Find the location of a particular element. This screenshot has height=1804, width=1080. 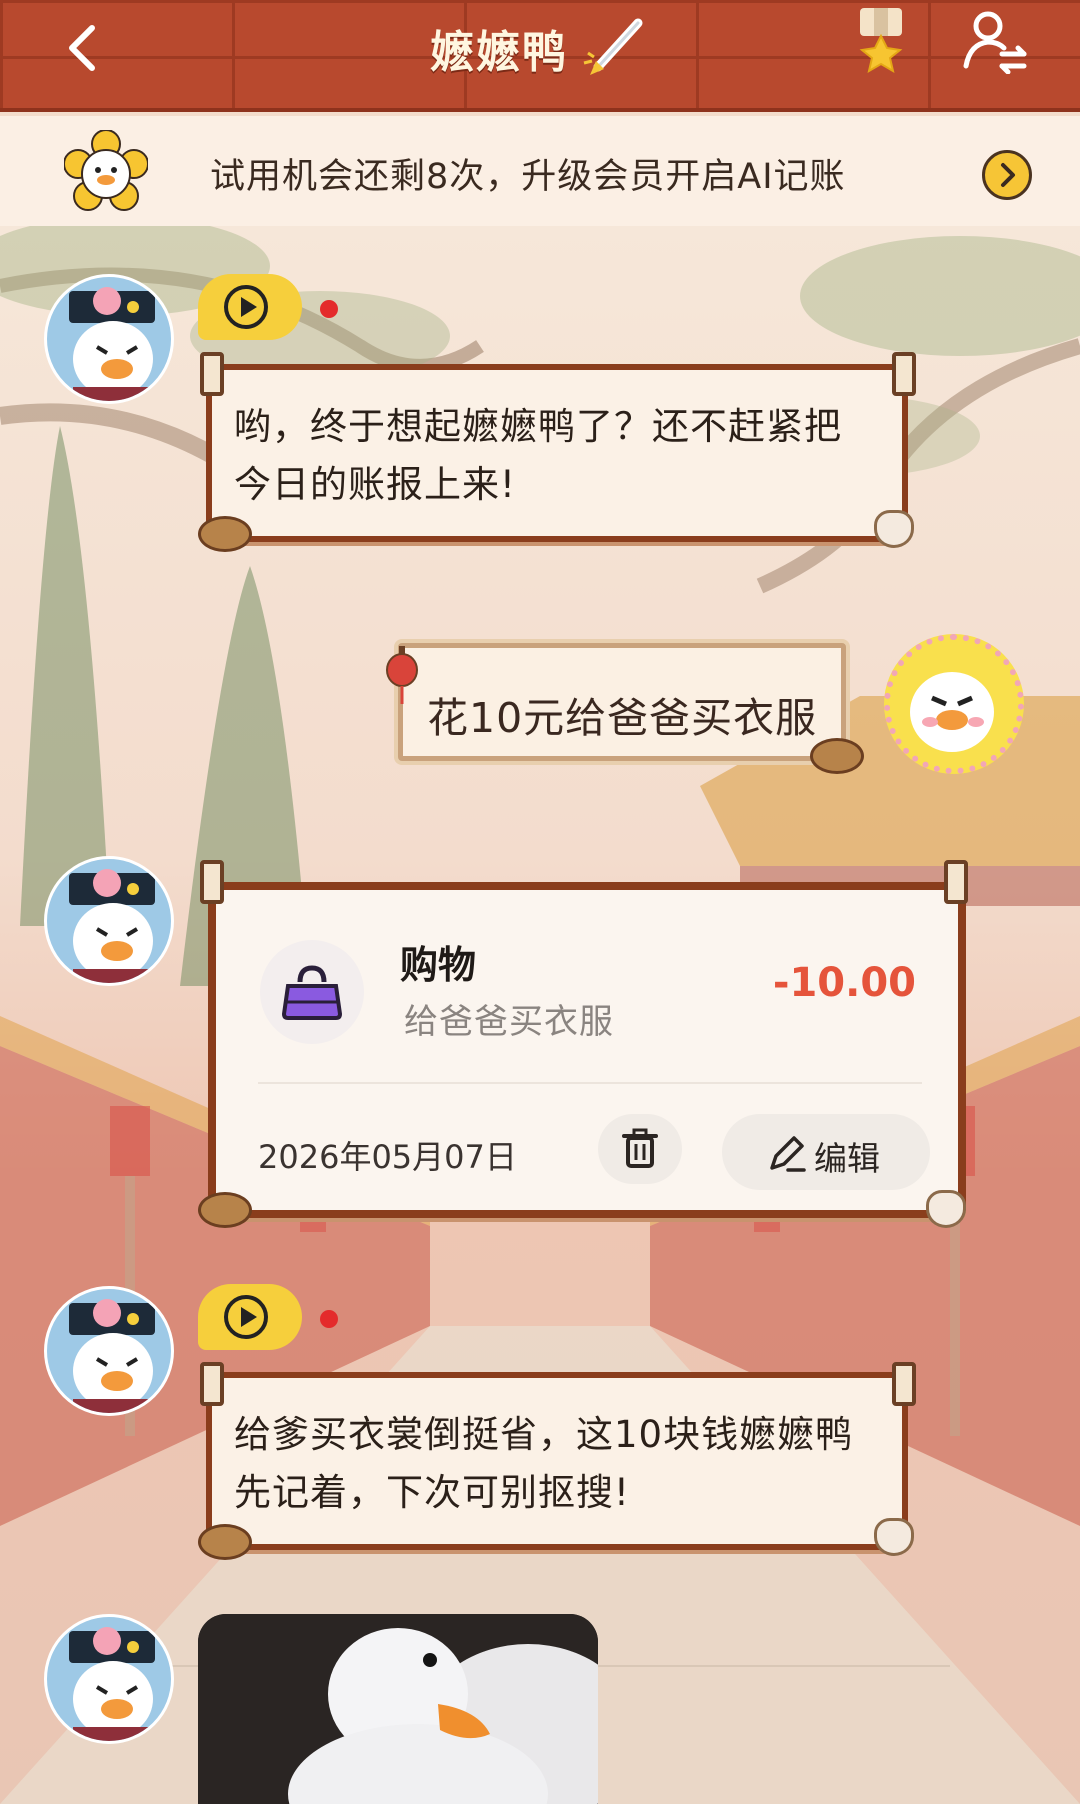

duck-photo-message is located at coordinates (398, 1709).